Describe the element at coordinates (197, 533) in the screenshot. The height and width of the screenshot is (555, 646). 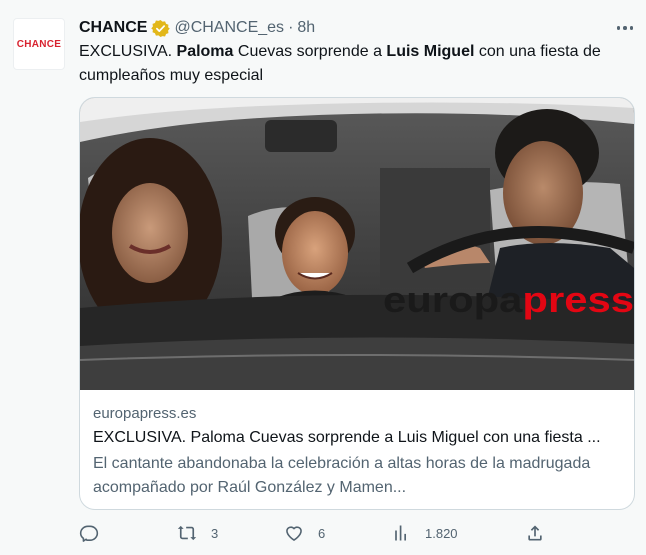
I see `retweet-button: 3` at that location.